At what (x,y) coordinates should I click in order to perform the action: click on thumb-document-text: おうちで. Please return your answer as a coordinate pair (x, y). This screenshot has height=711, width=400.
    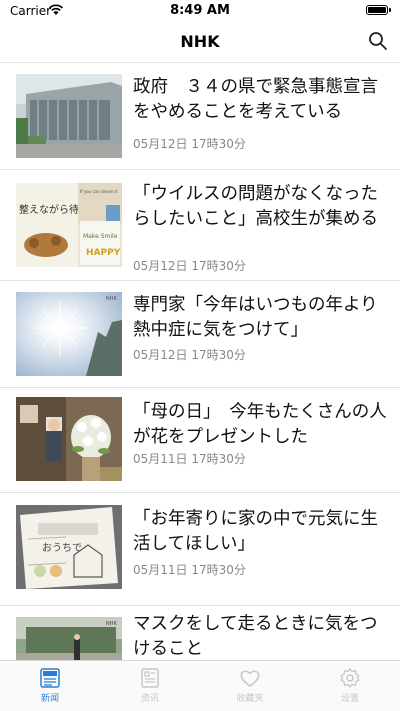
    Looking at the image, I should click on (62, 548).